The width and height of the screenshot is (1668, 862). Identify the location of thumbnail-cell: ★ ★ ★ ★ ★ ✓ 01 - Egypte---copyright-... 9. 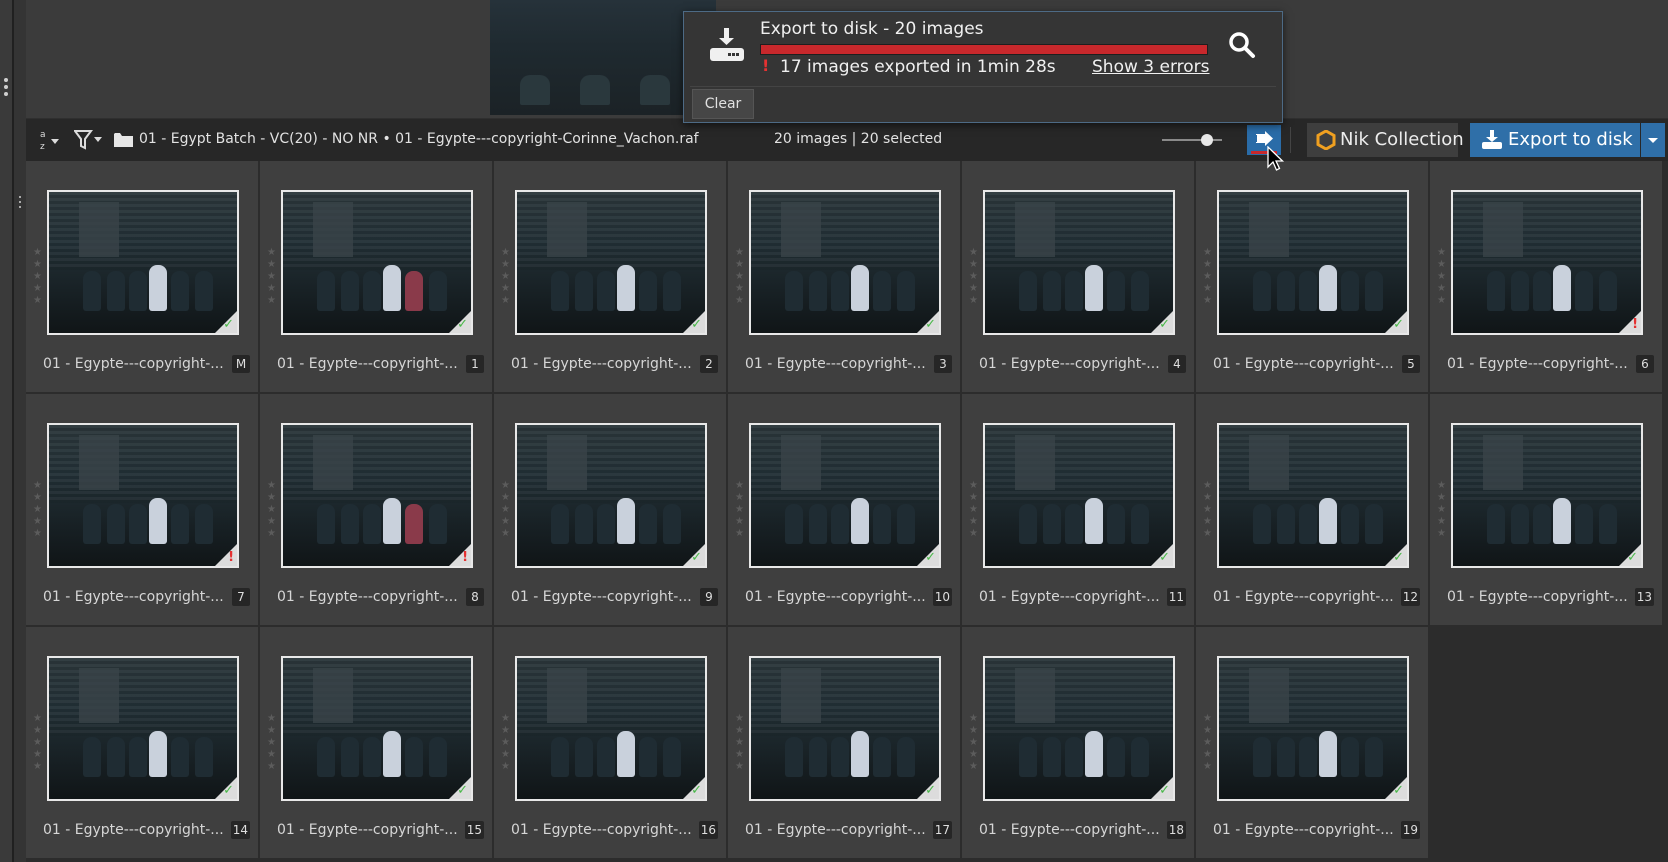
(610, 509).